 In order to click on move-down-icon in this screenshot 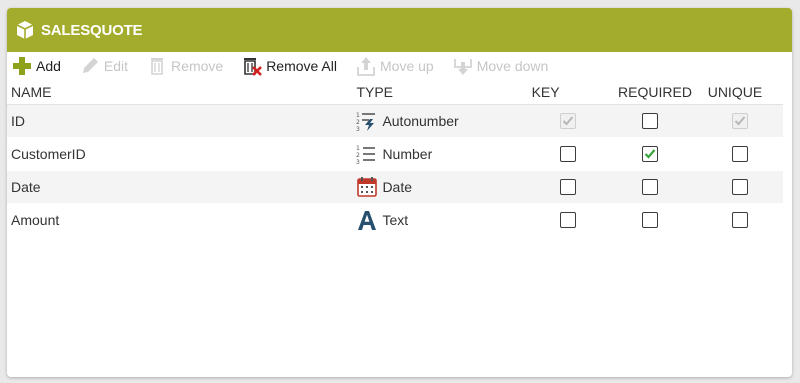, I will do `click(463, 66)`.